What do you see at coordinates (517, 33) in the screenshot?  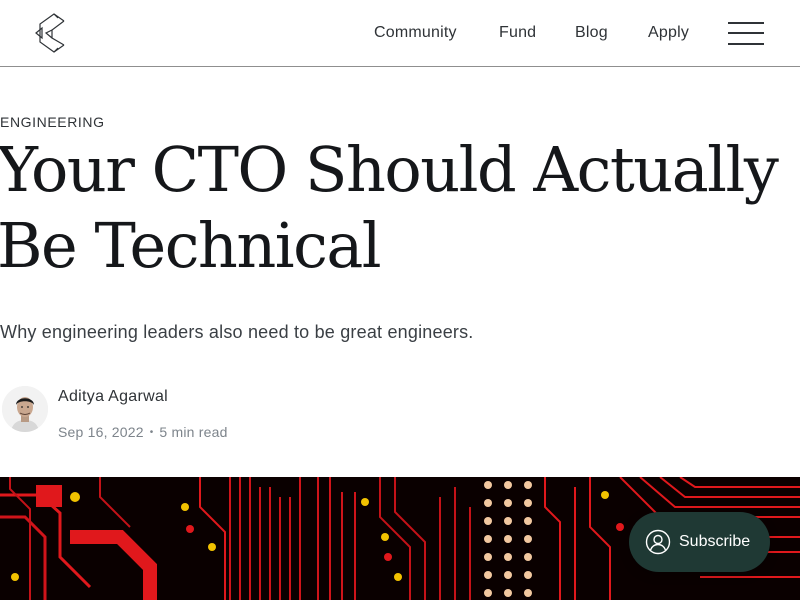 I see `nav-link-fund: Fund` at bounding box center [517, 33].